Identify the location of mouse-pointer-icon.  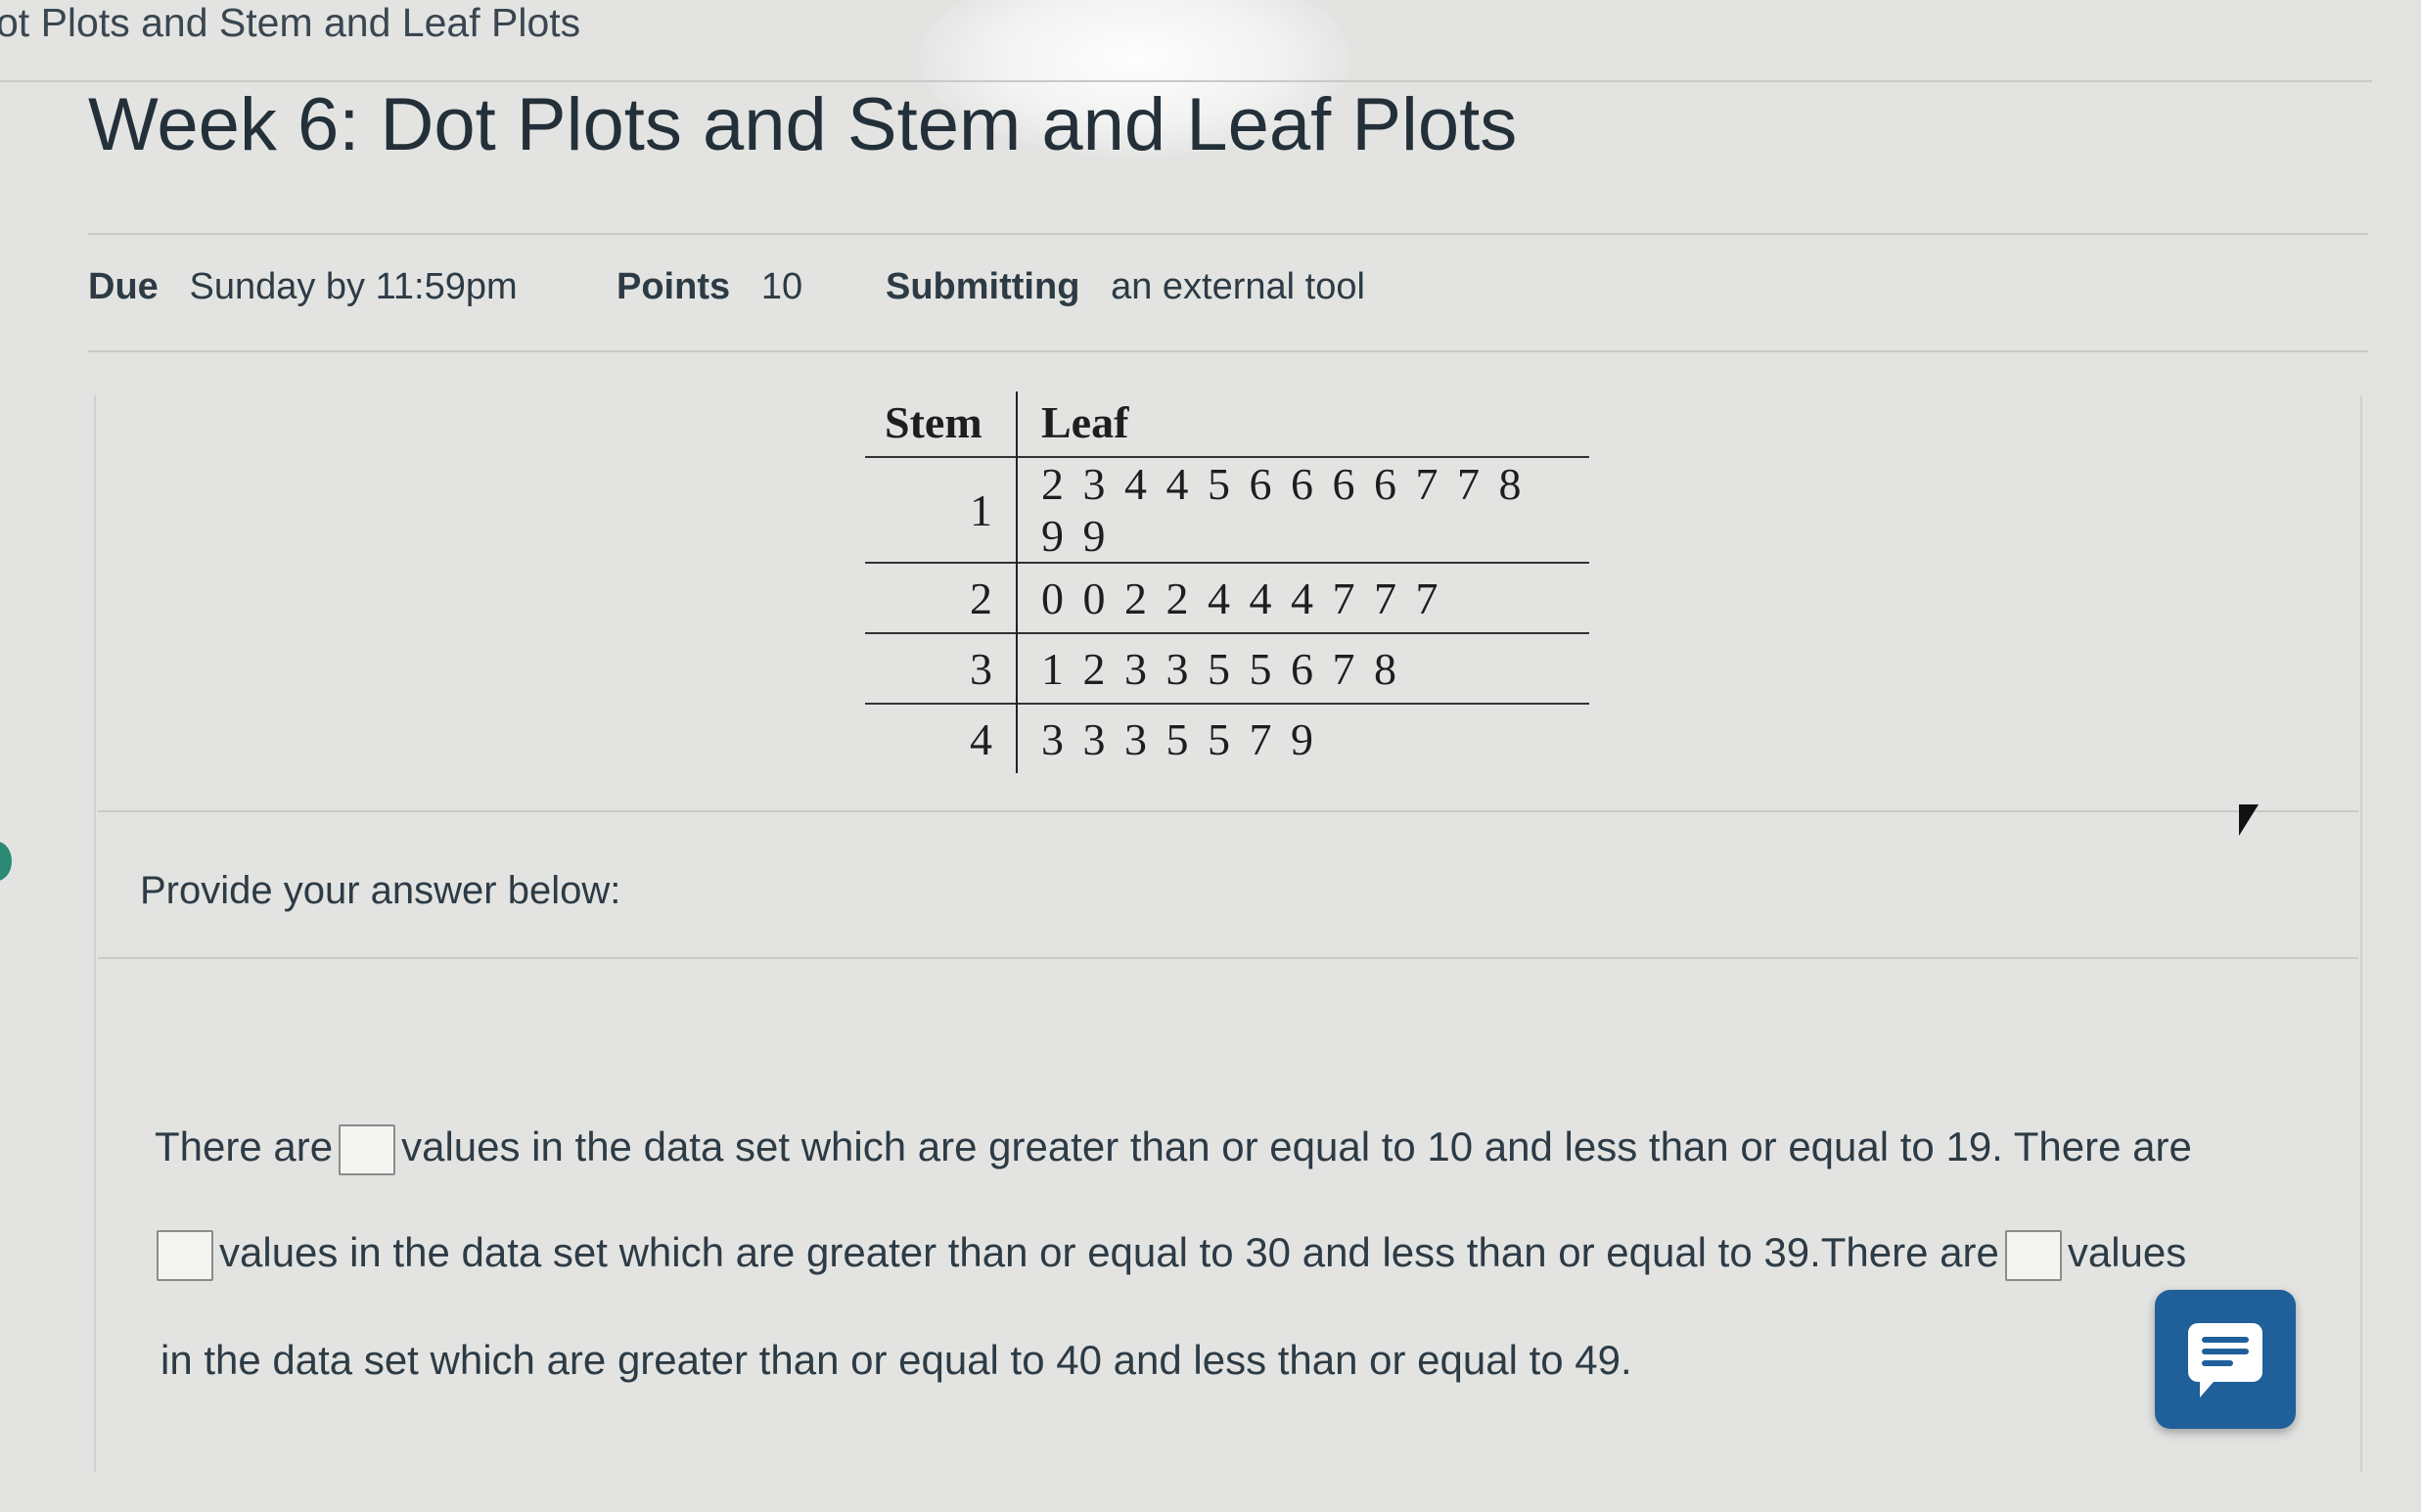
(2249, 820).